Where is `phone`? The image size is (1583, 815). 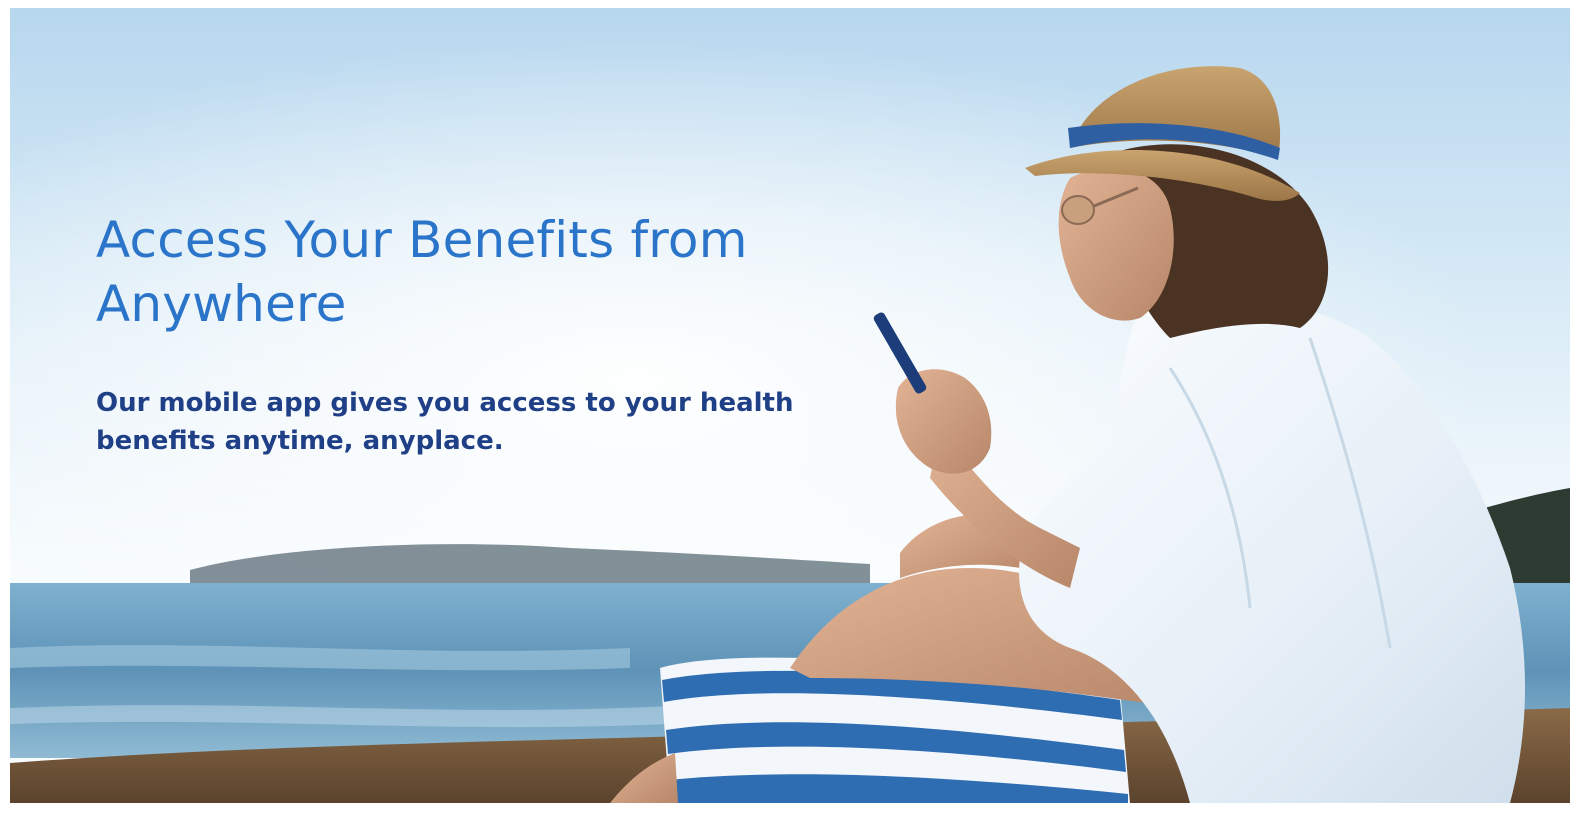
phone is located at coordinates (900, 353).